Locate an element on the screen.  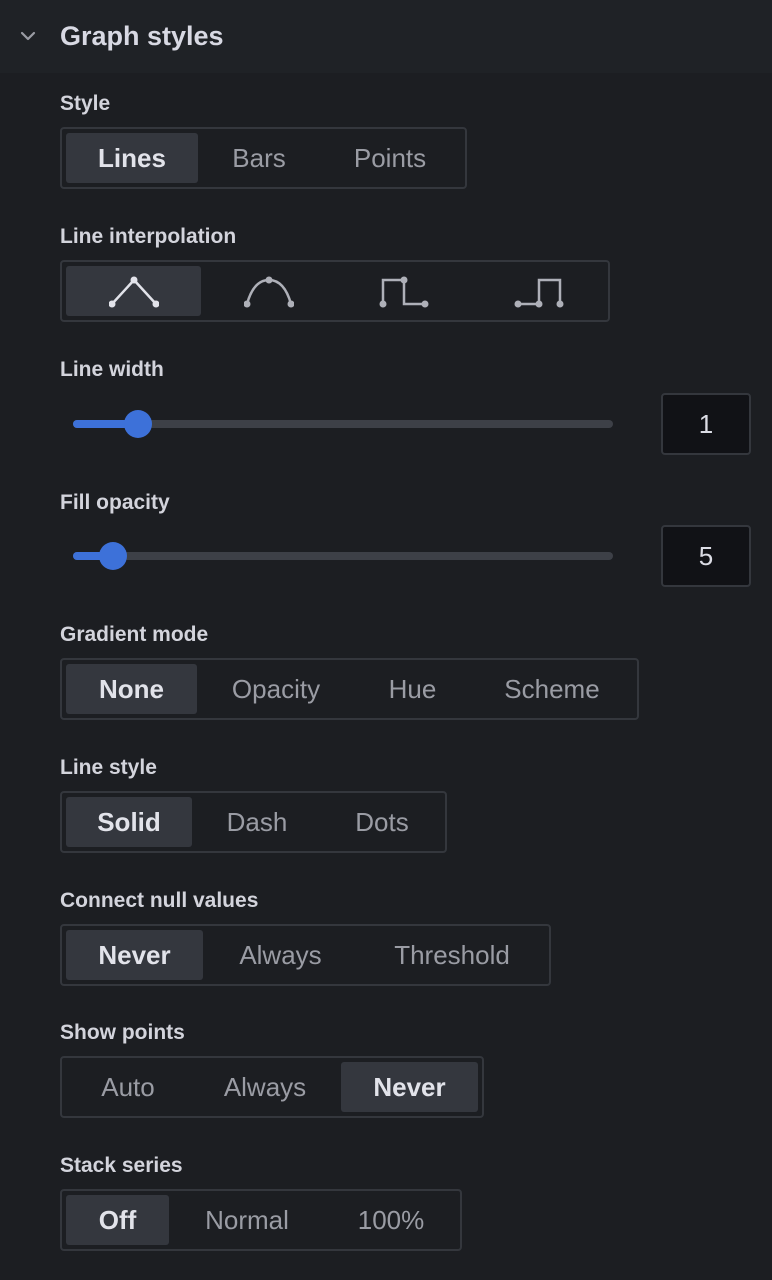
style-option-bars: Bars is located at coordinates (259, 158).